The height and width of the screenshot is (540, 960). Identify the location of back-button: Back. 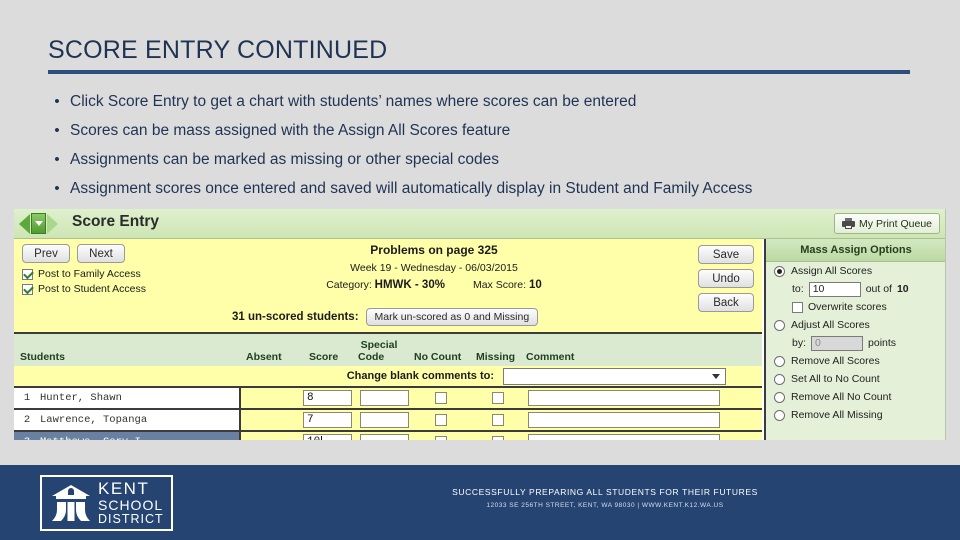
(726, 302).